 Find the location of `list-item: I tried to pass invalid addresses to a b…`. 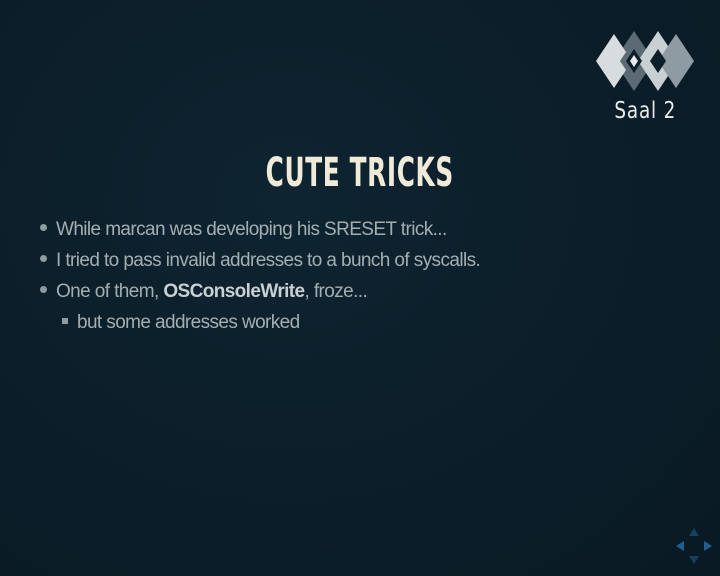

list-item: I tried to pass invalid addresses to a b… is located at coordinates (260, 260).